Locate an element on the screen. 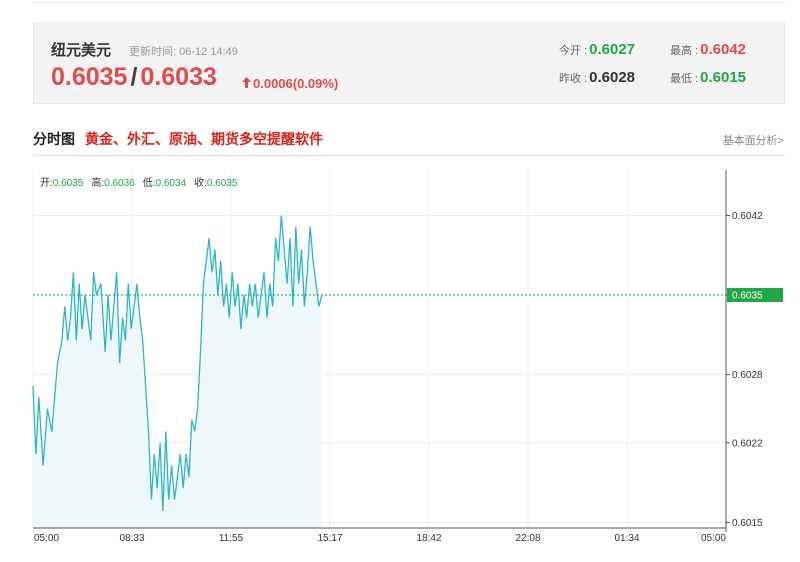  x-tick-label: 18:42 is located at coordinates (428, 538).